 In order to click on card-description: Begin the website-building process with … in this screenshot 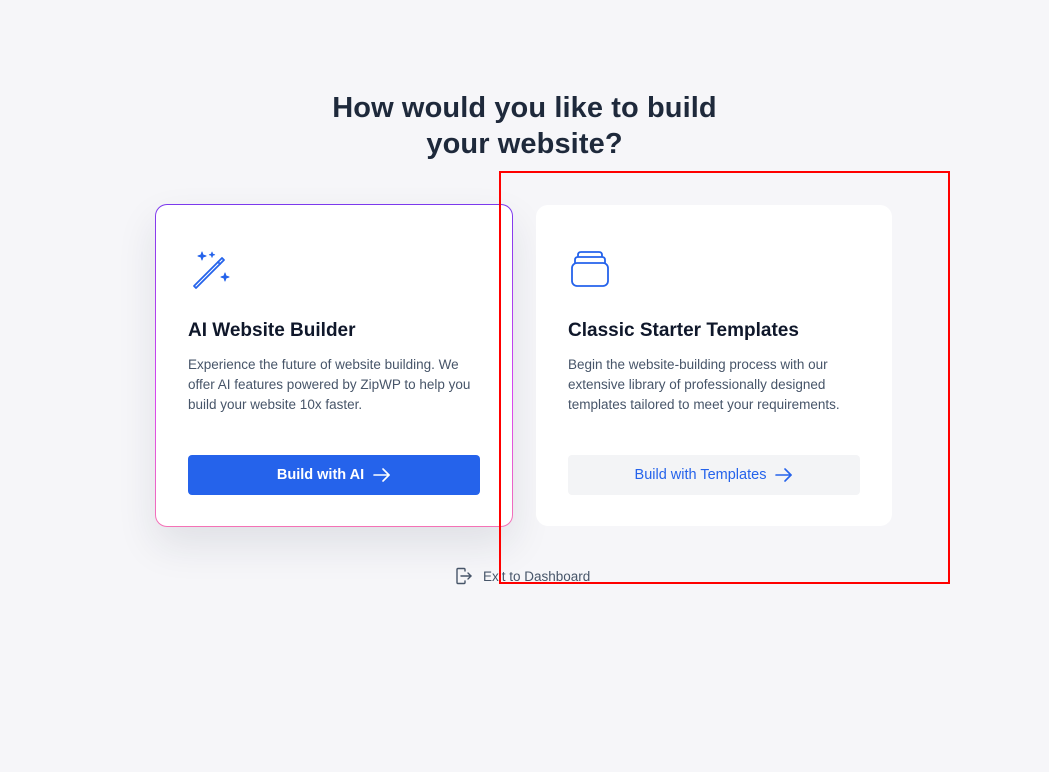, I will do `click(704, 384)`.